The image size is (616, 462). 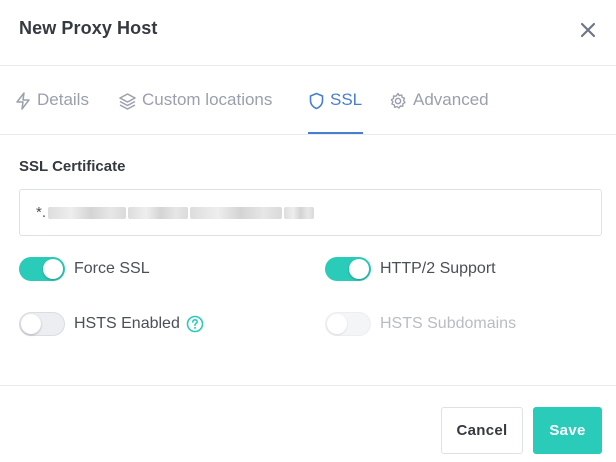 What do you see at coordinates (448, 323) in the screenshot?
I see `hsts-subdomains-label: HSTS Subdomains` at bounding box center [448, 323].